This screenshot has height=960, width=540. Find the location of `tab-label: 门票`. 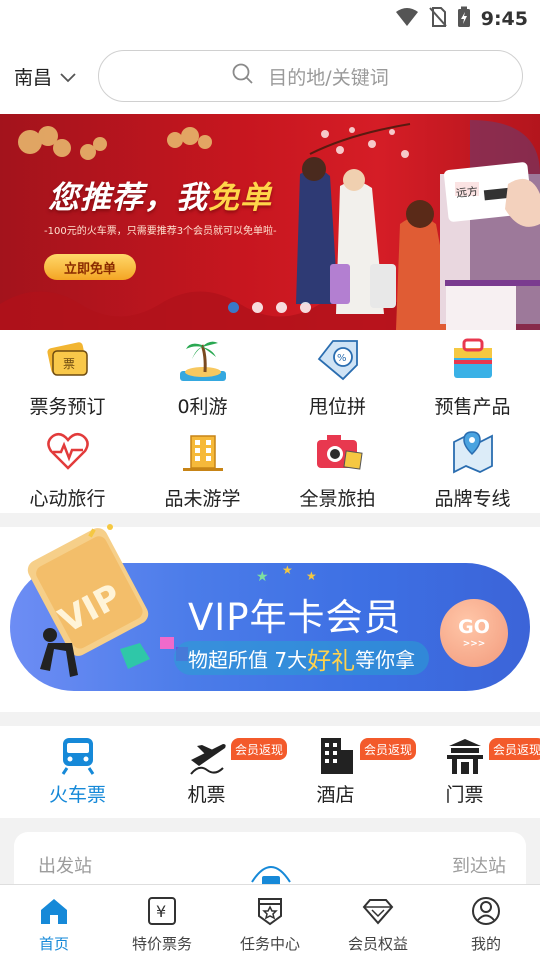

tab-label: 门票 is located at coordinates (464, 795).